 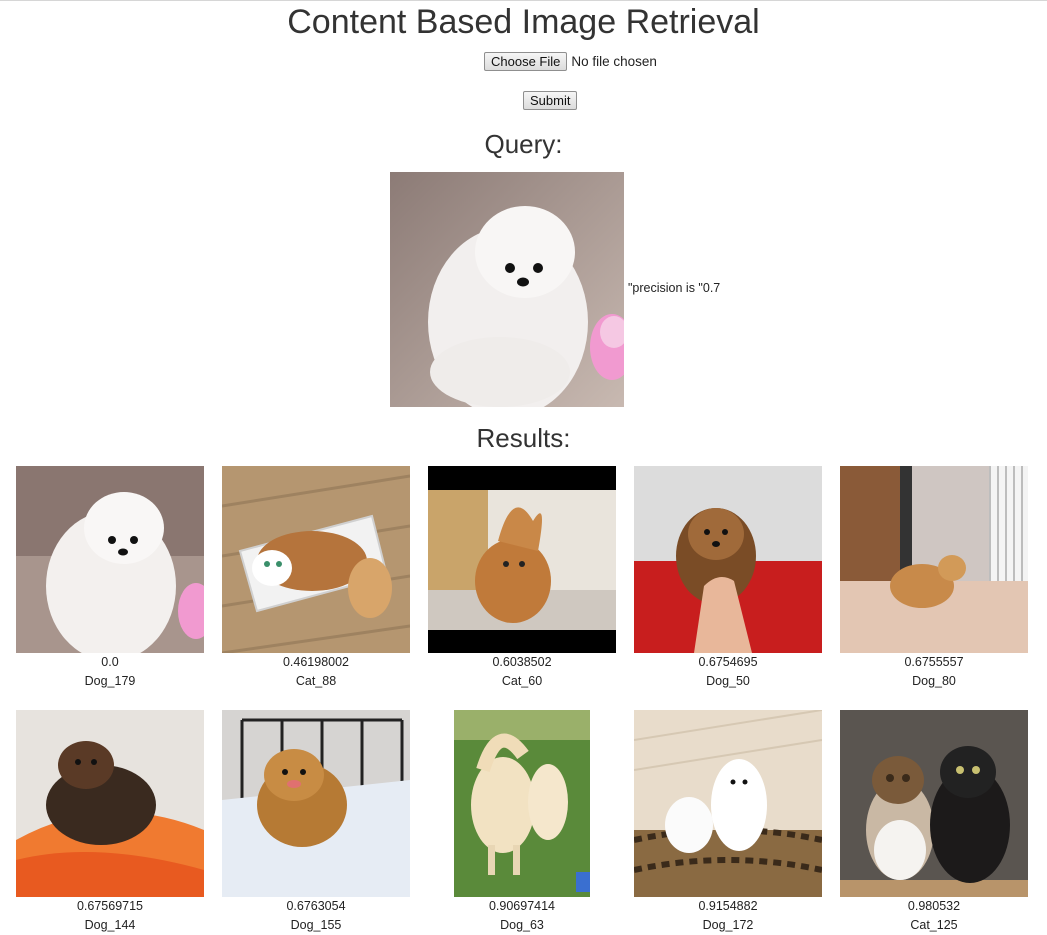 What do you see at coordinates (728, 925) in the screenshot?
I see `result-label: Dog_172` at bounding box center [728, 925].